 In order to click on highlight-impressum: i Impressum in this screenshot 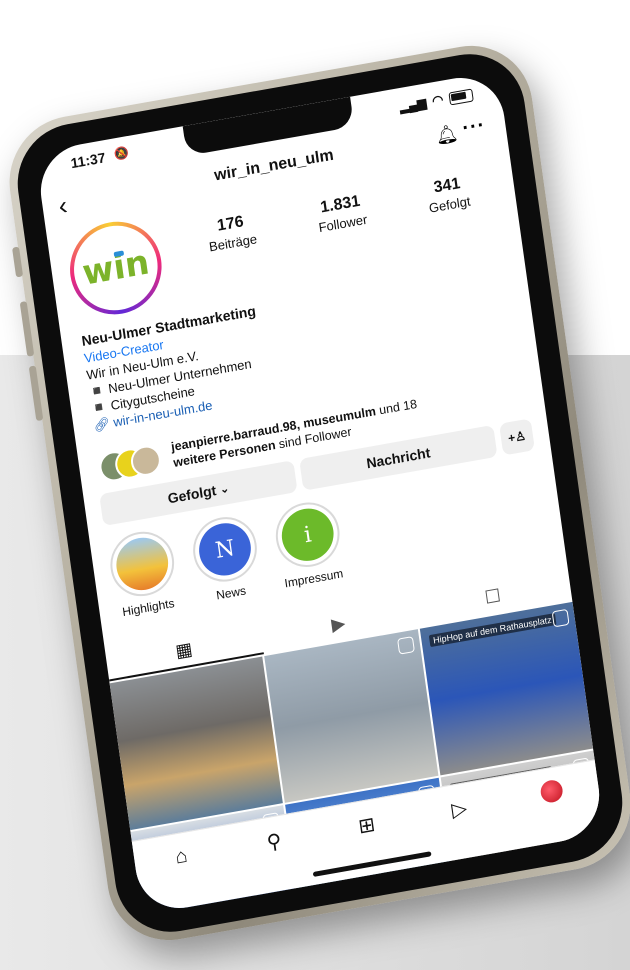, I will do `click(310, 550)`.